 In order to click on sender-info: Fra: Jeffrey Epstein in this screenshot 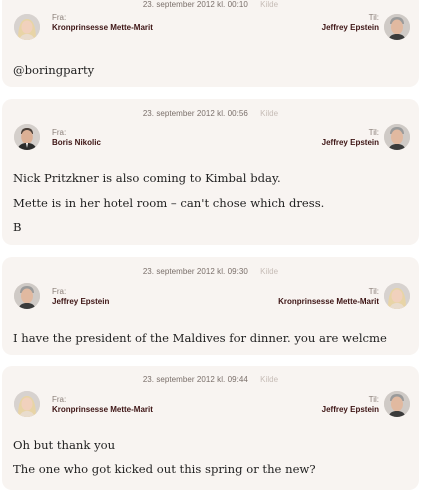, I will do `click(80, 297)`.